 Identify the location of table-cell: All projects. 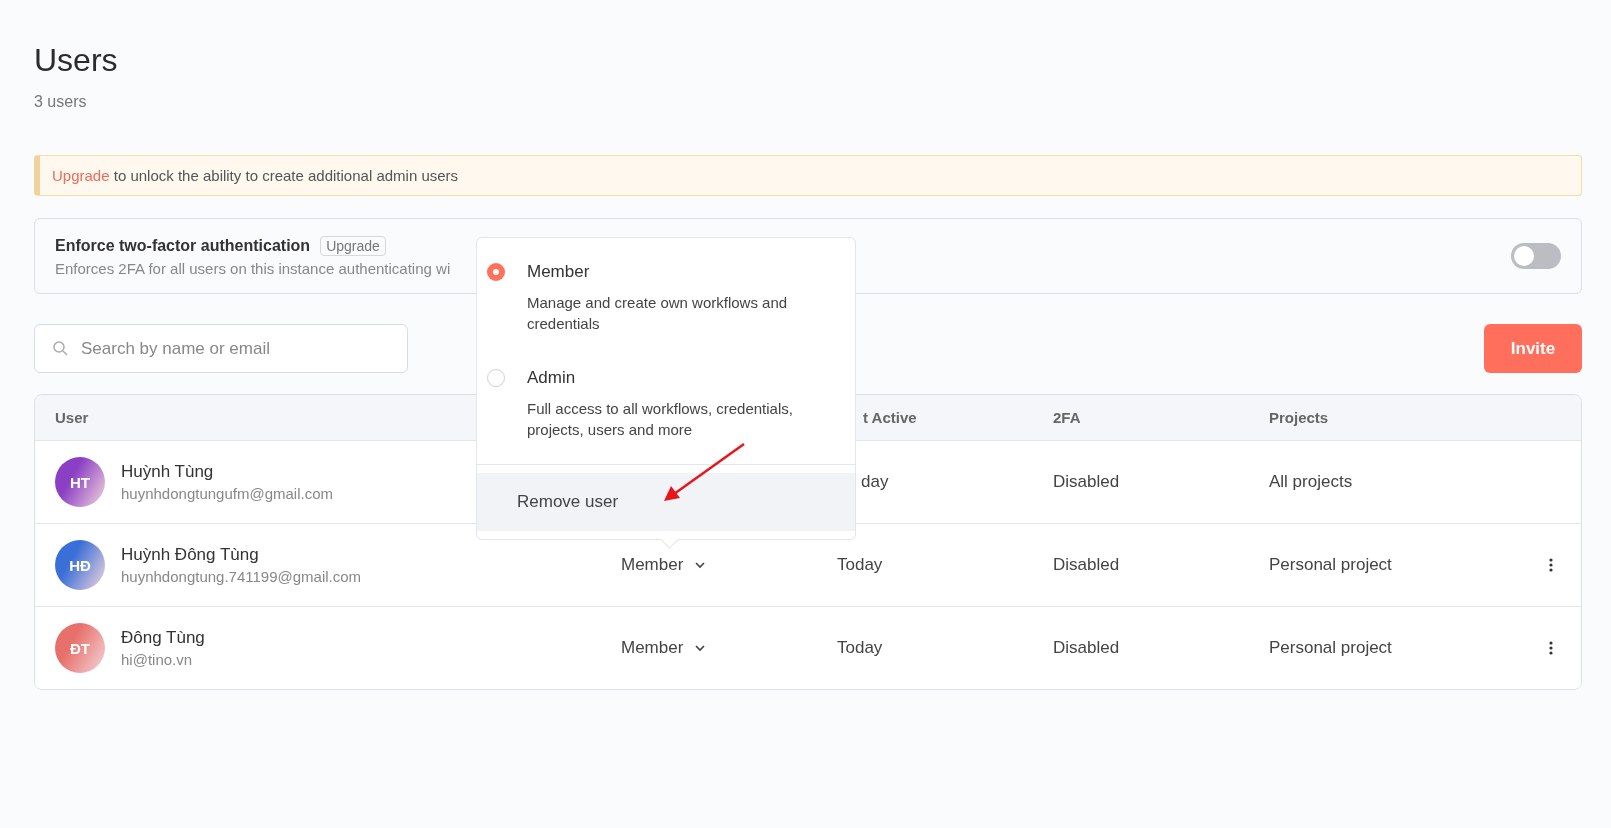
(1311, 482).